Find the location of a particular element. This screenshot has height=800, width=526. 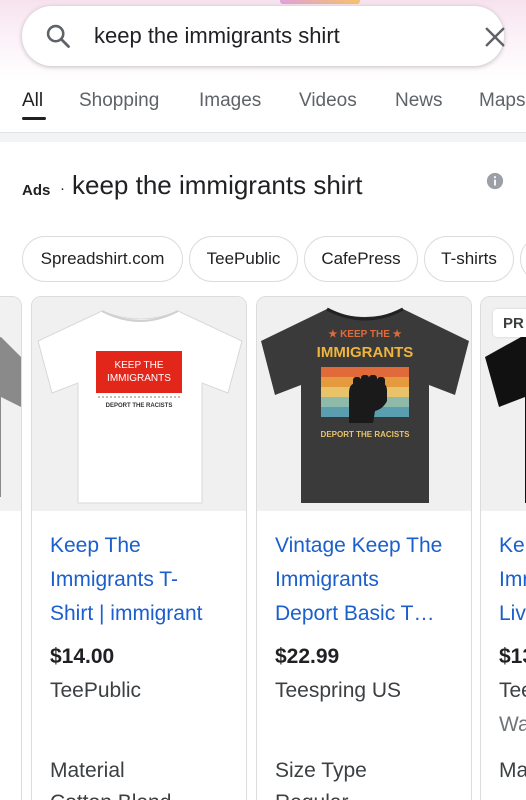

close-icon is located at coordinates (495, 37).